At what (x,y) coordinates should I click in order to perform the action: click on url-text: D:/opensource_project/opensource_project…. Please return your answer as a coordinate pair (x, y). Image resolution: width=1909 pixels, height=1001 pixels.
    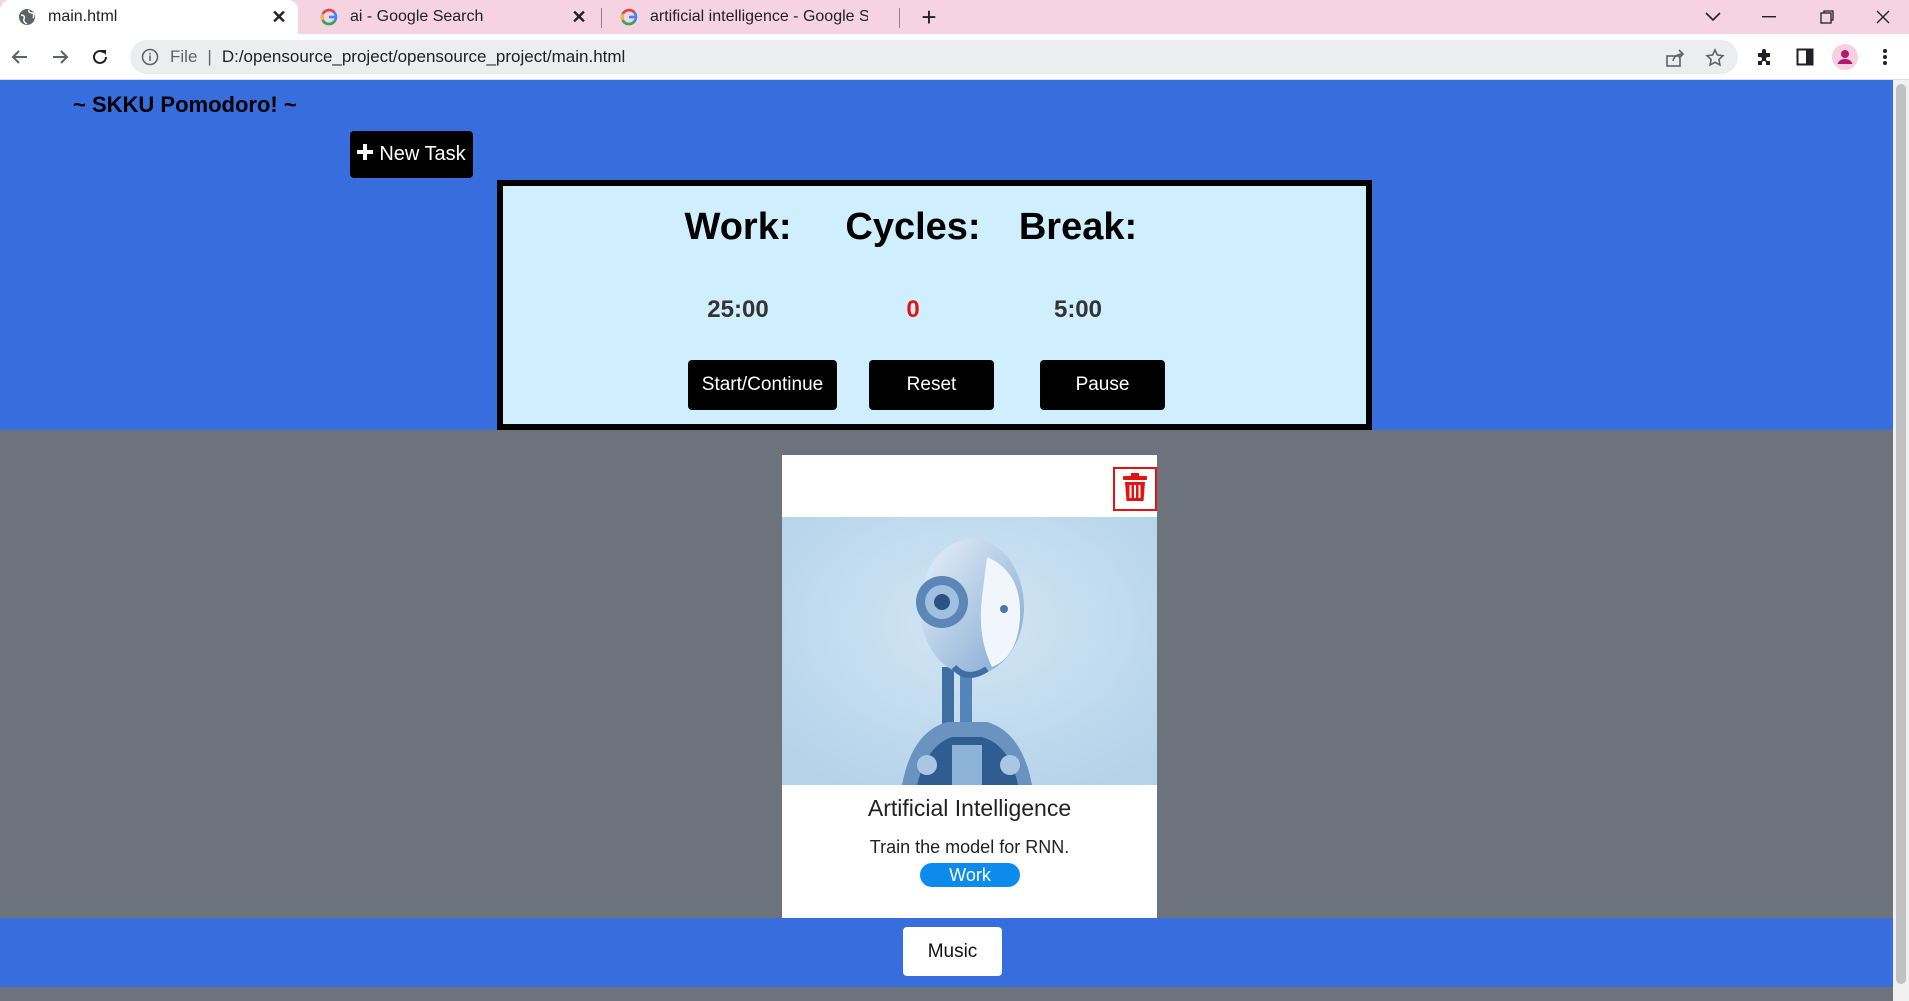
    Looking at the image, I should click on (424, 57).